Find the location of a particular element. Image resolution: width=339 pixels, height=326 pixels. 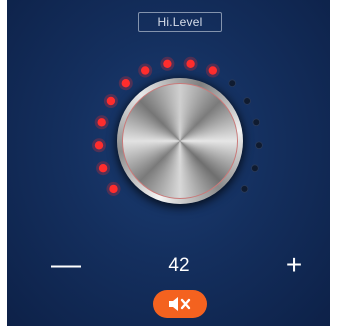

volume-controls: — 42 + is located at coordinates (168, 266).